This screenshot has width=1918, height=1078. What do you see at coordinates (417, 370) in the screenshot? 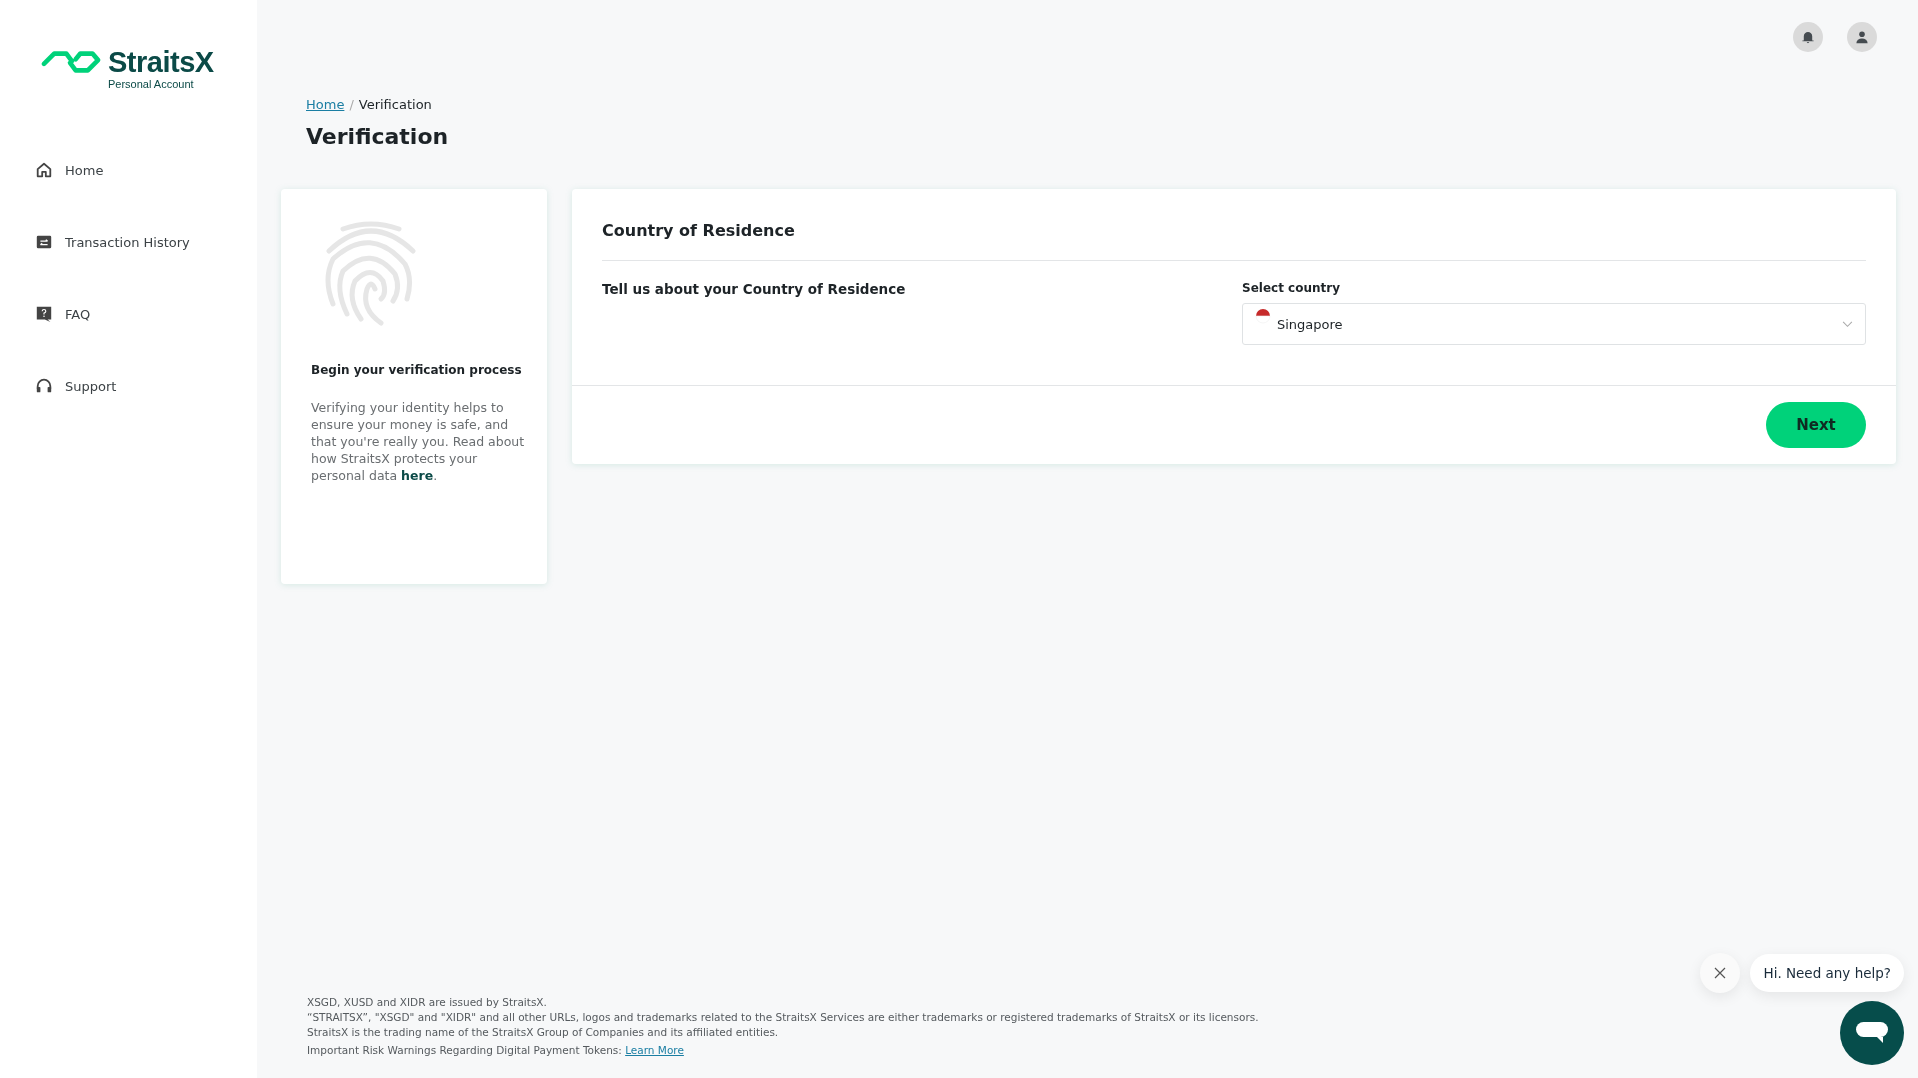
I see `intro-heading: Begin your verification process` at bounding box center [417, 370].